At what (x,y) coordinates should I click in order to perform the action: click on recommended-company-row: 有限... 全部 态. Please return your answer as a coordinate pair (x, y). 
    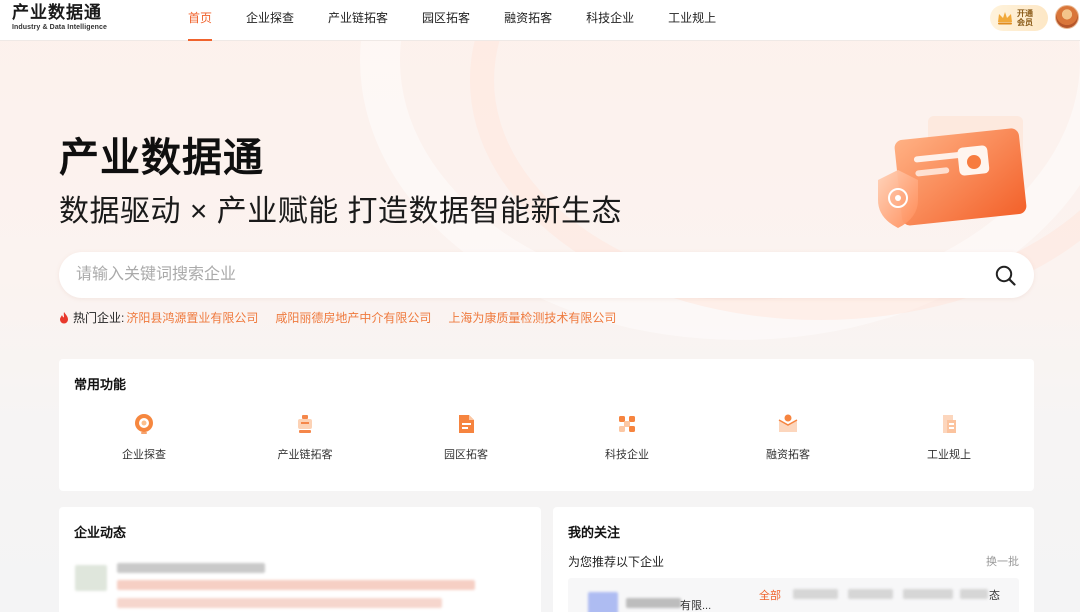
    Looking at the image, I should click on (793, 595).